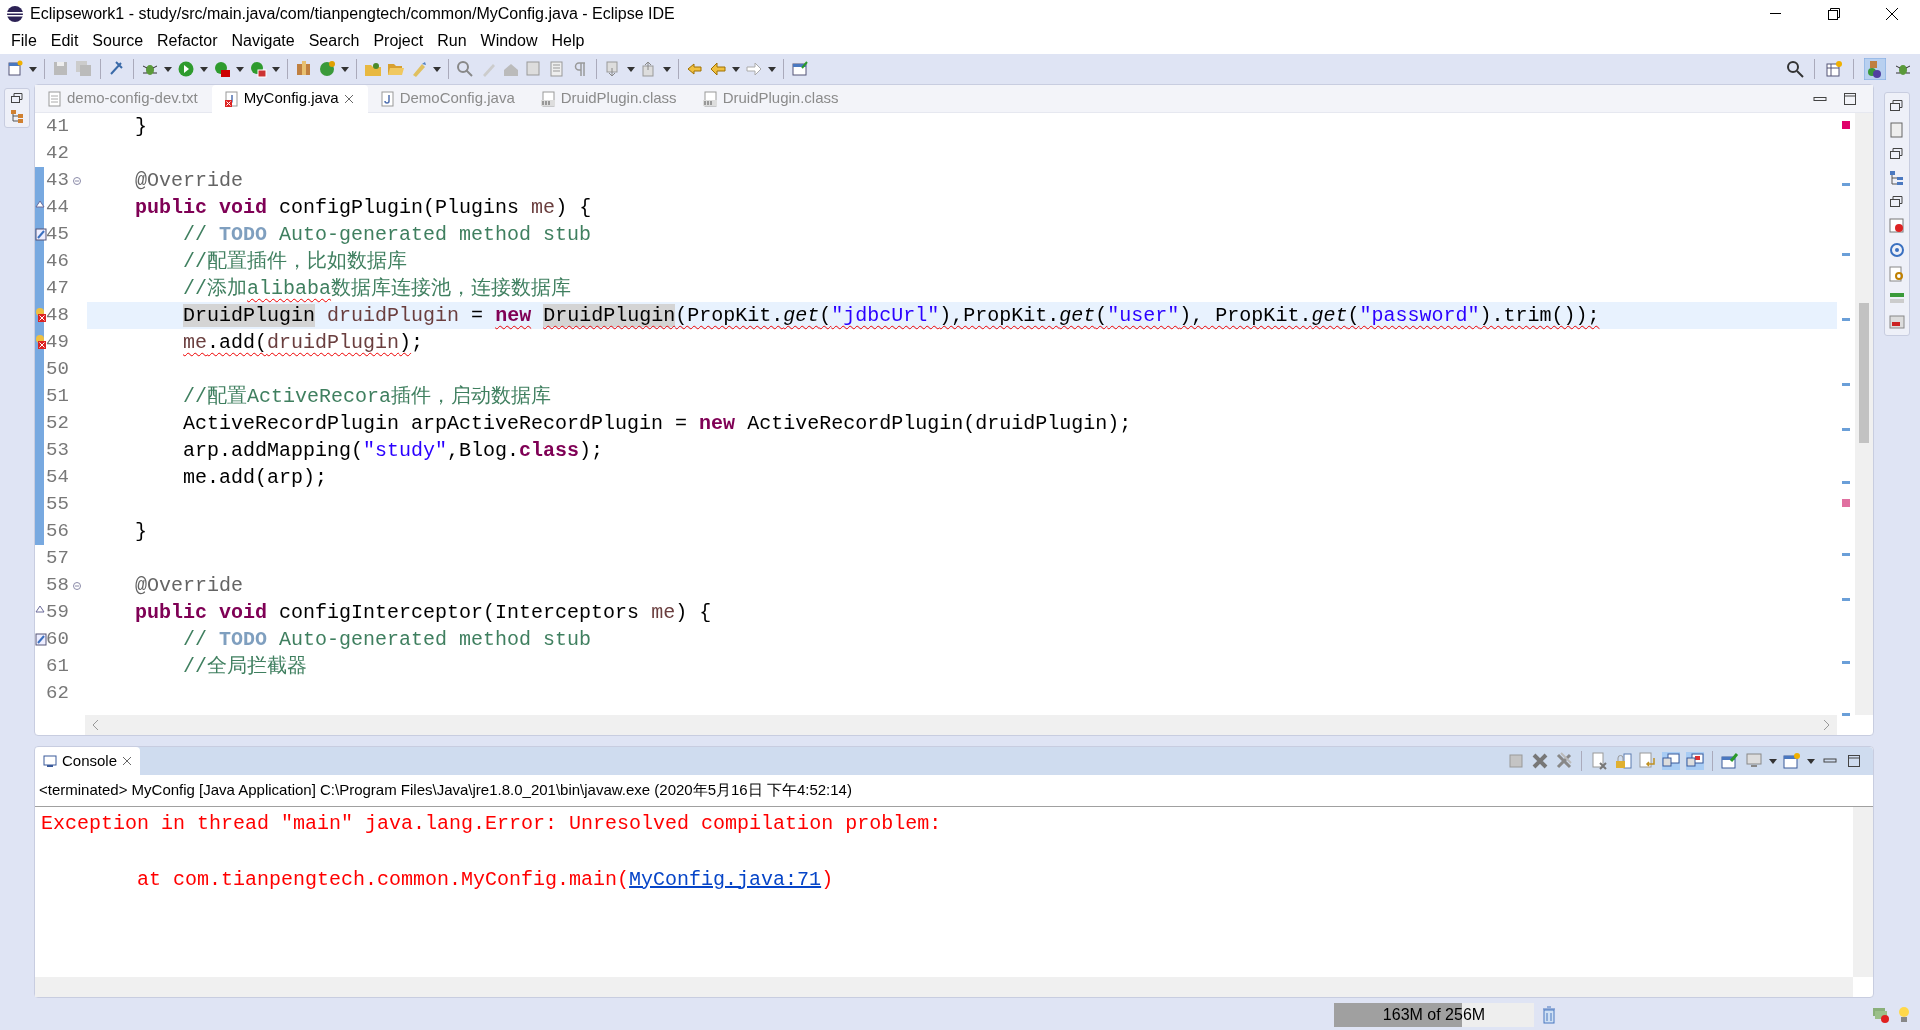 Image resolution: width=1920 pixels, height=1030 pixels. What do you see at coordinates (57, 181) in the screenshot?
I see `line-number: 43` at bounding box center [57, 181].